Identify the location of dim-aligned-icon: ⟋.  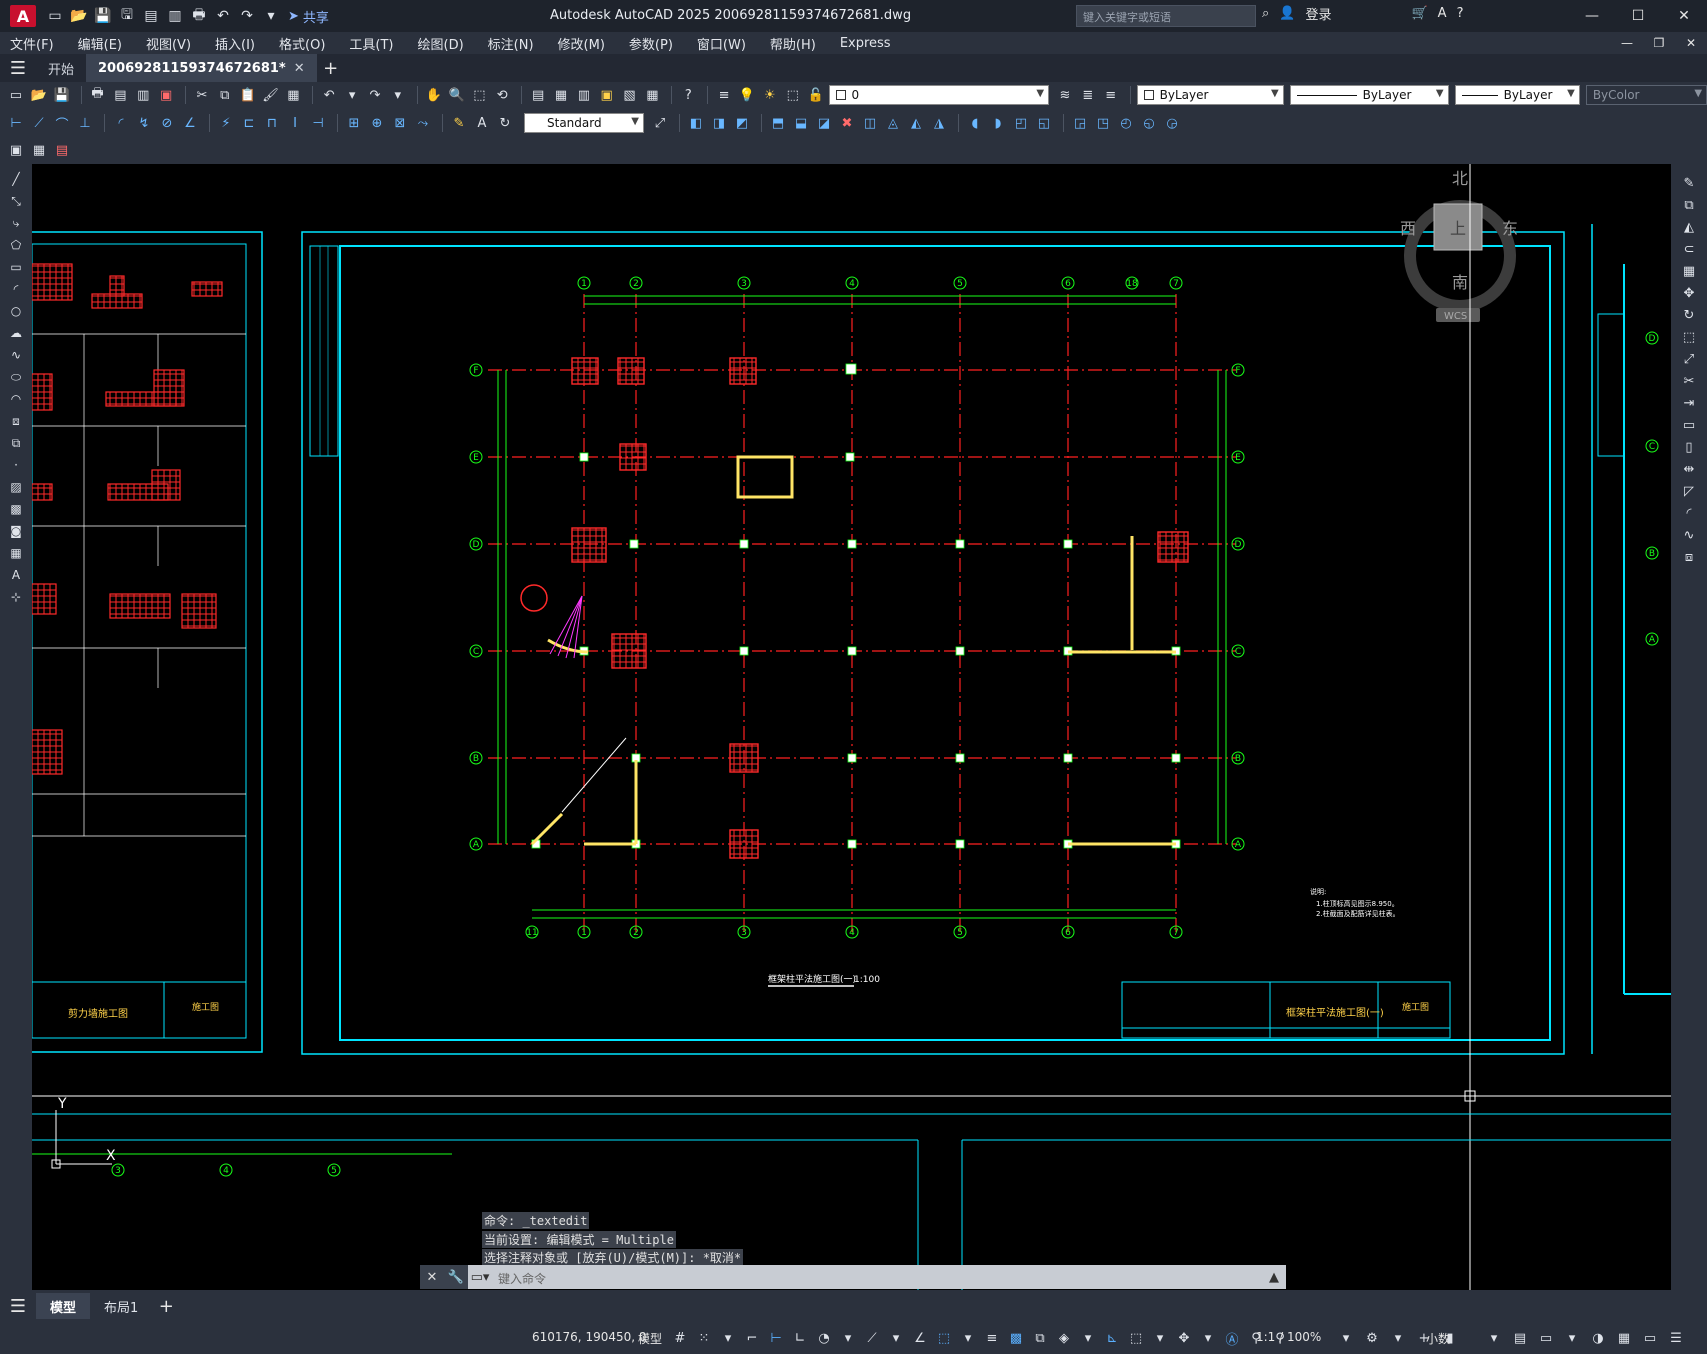
(39, 123).